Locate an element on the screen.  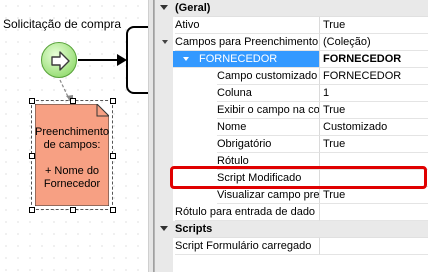
category-scripts: Scripts is located at coordinates (291, 229).